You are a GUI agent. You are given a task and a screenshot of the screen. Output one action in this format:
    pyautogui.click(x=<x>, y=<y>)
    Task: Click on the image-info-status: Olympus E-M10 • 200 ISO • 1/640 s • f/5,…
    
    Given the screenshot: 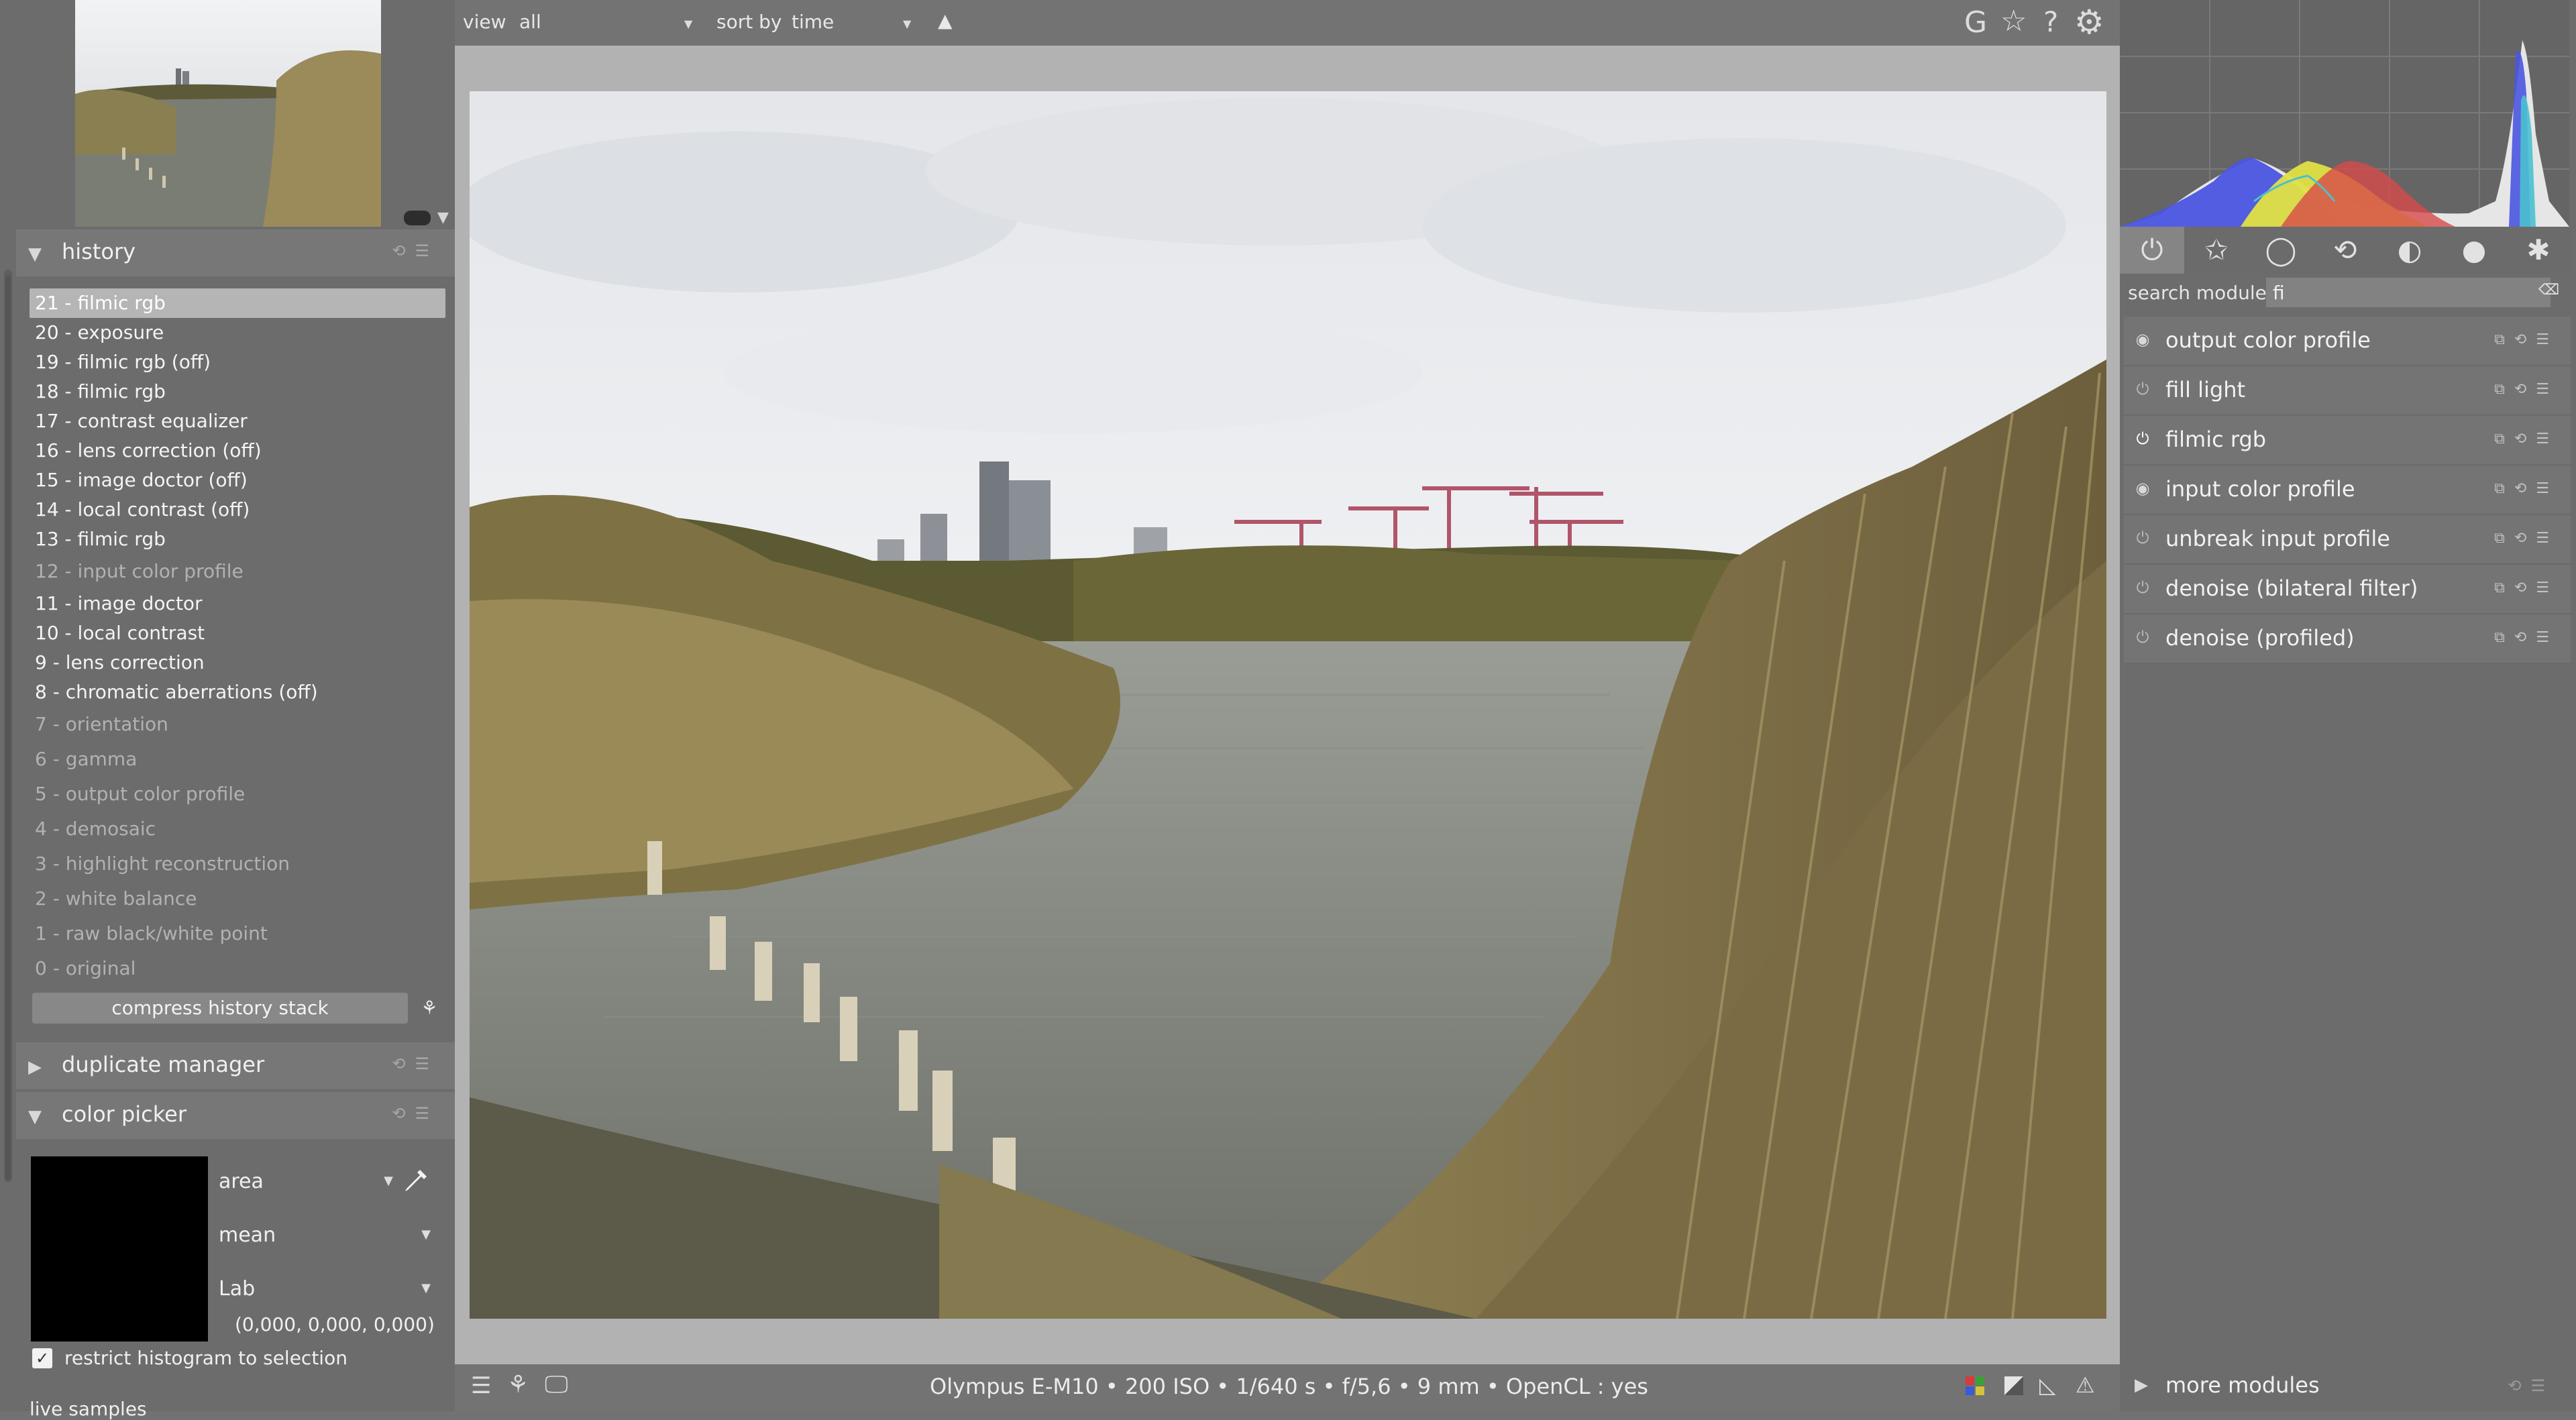 What is the action you would take?
    pyautogui.click(x=1289, y=1387)
    